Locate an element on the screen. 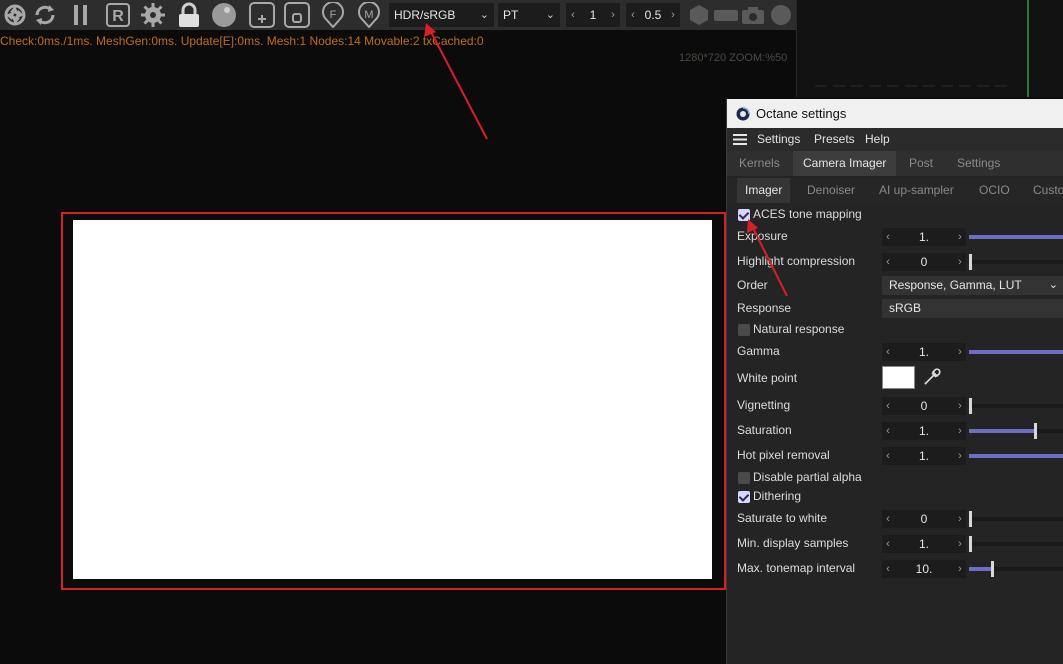 This screenshot has width=1063, height=664. white-point-swatch is located at coordinates (898, 377).